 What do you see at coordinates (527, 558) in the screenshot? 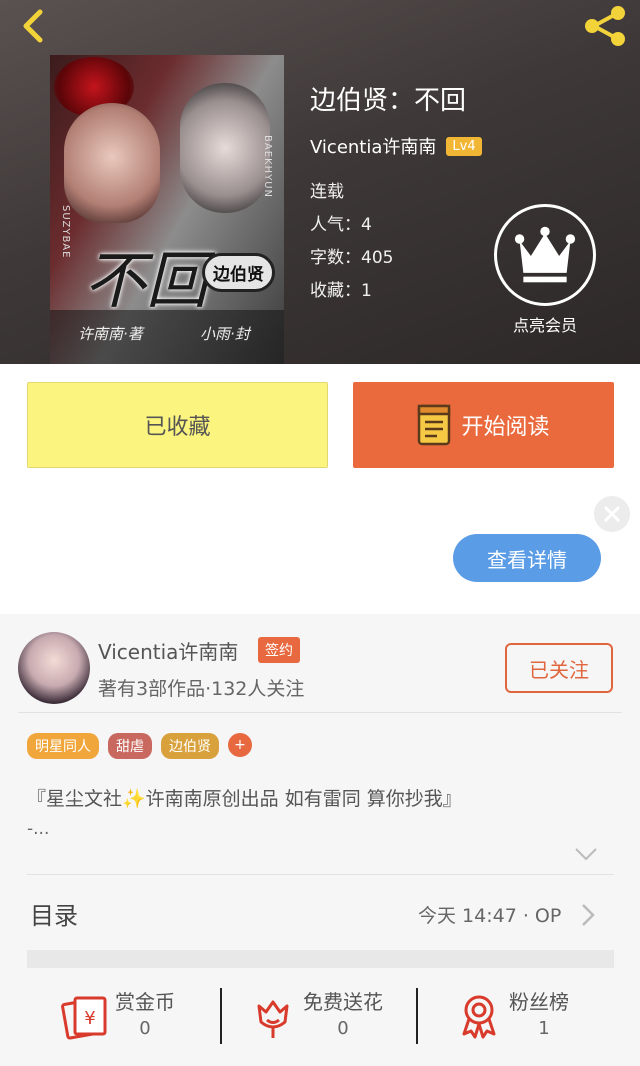
I see `view-details-button: 查看详情` at bounding box center [527, 558].